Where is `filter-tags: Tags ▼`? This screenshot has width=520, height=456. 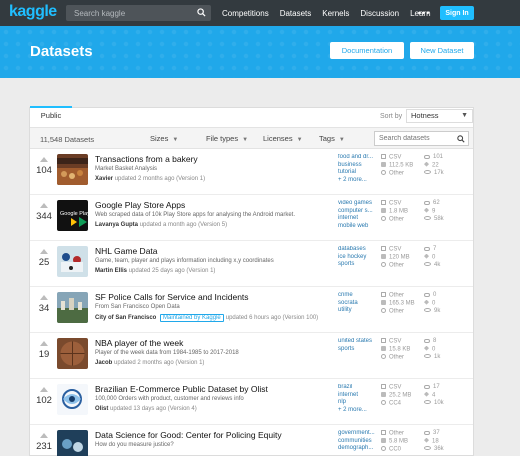
filter-tags: Tags ▼ is located at coordinates (332, 138).